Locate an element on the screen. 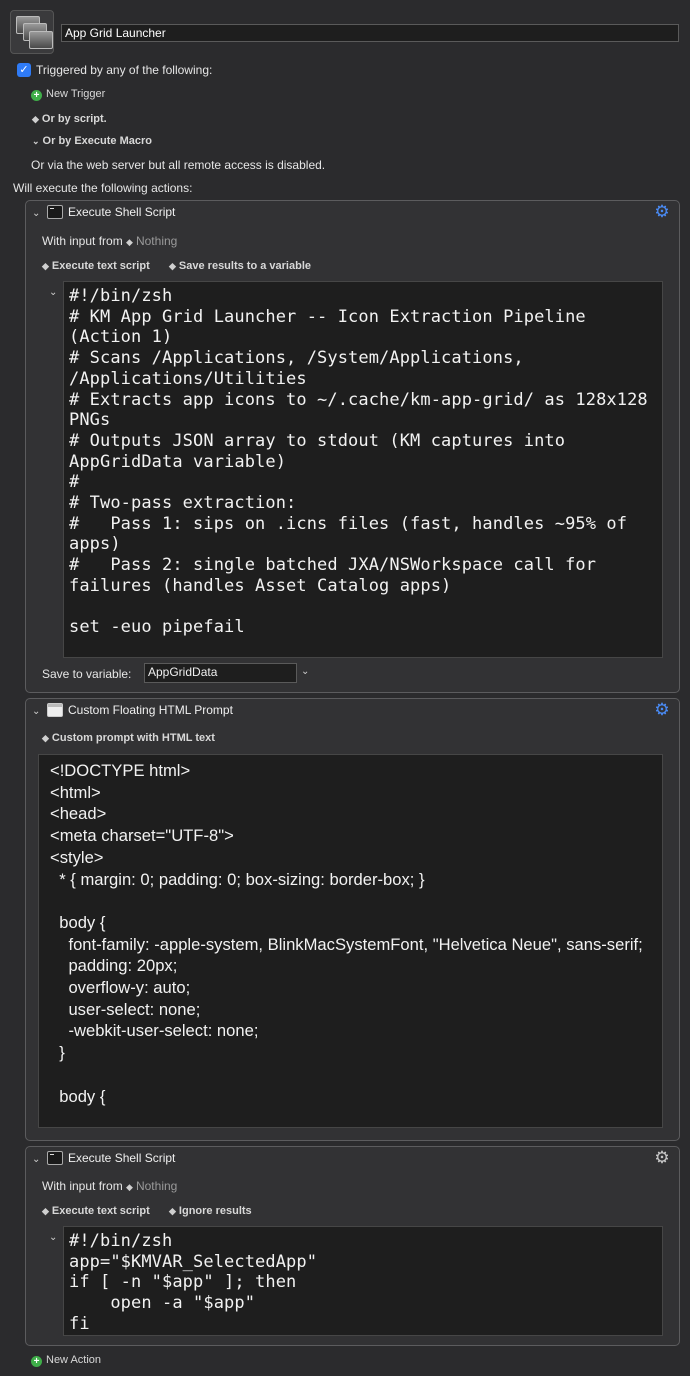 The height and width of the screenshot is (1376, 690). prompt-mode-label: Custom prompt with HTML text is located at coordinates (133, 738).